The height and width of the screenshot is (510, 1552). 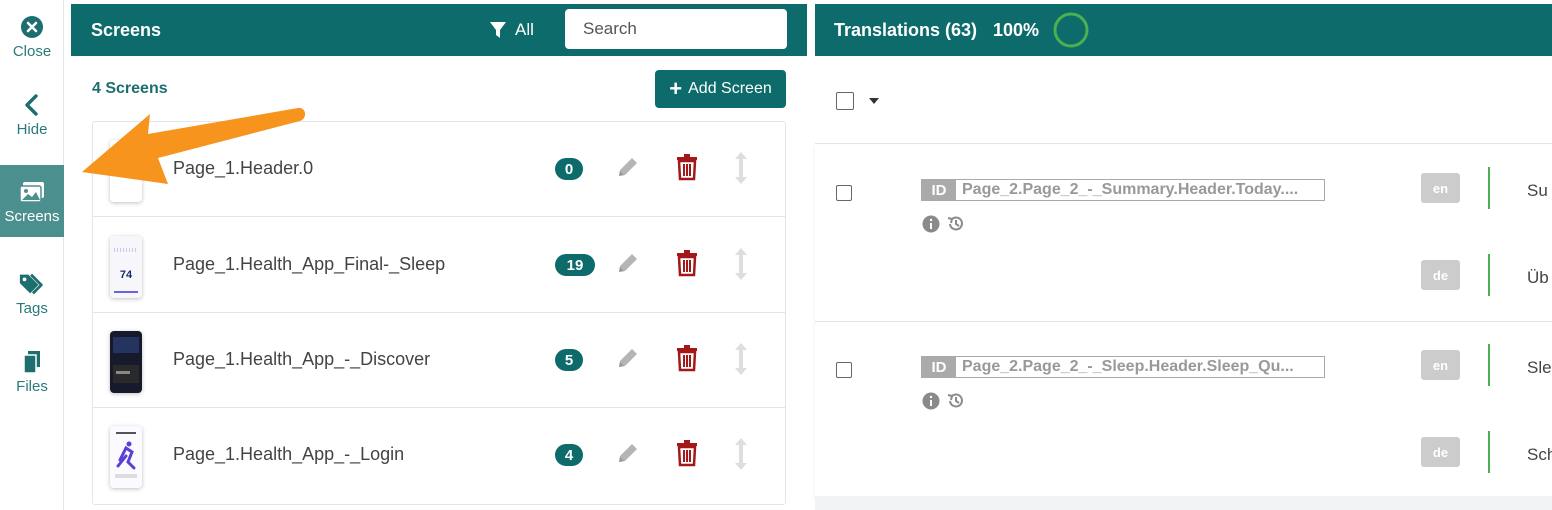 What do you see at coordinates (302, 359) in the screenshot?
I see `screen-name: Page_1.Health_App_-_Discover` at bounding box center [302, 359].